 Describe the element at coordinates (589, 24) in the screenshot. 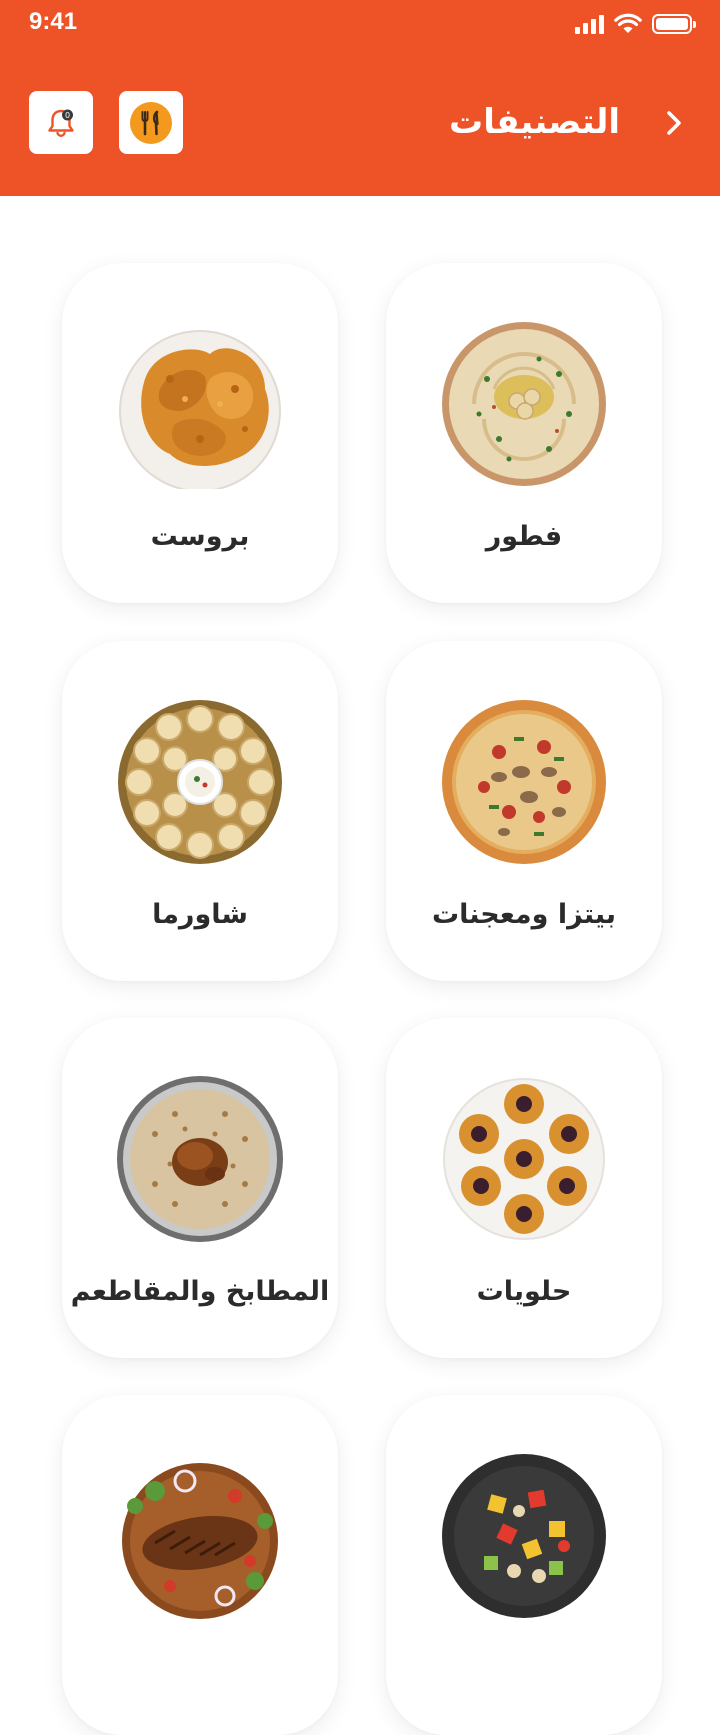

I see `cellular-signal-icon` at that location.